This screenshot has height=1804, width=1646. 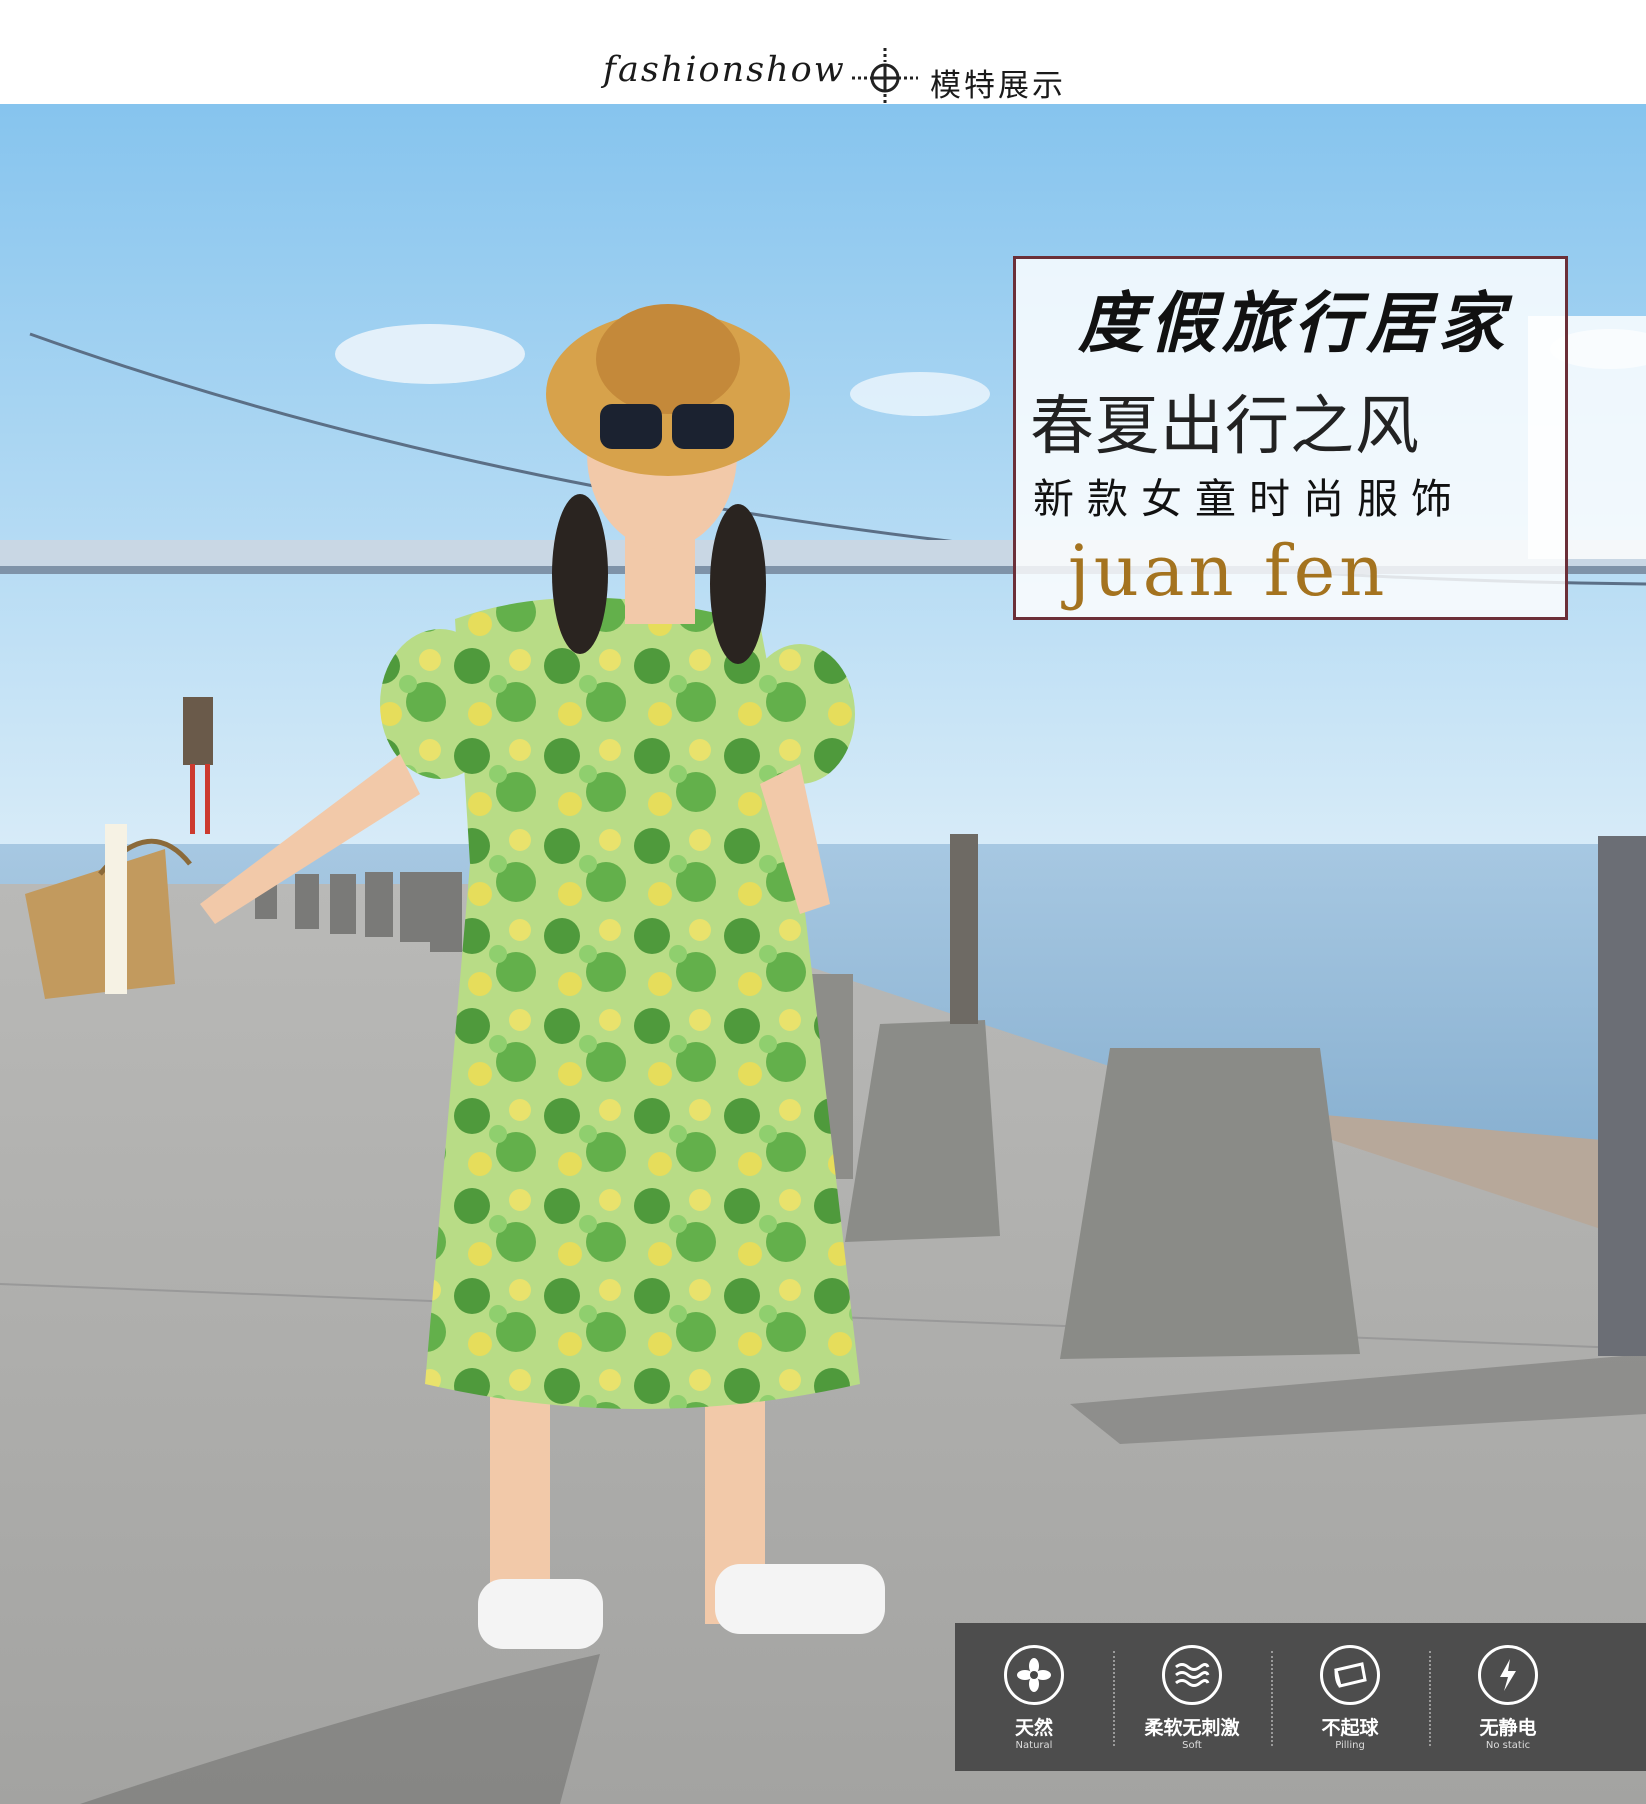 What do you see at coordinates (1225, 427) in the screenshot?
I see `banner-headline: 春夏出行之风` at bounding box center [1225, 427].